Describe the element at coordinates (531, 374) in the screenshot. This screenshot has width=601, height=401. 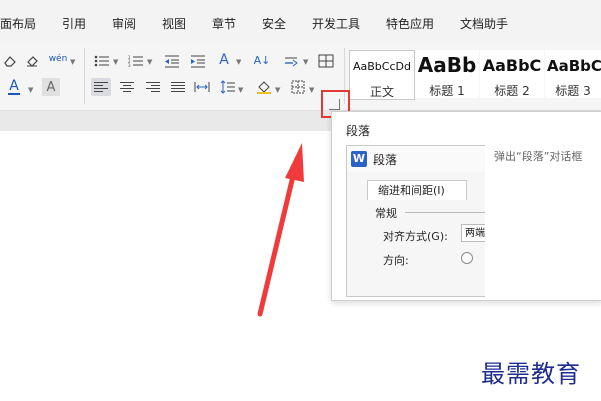
I see `watermark: 最需教育` at that location.